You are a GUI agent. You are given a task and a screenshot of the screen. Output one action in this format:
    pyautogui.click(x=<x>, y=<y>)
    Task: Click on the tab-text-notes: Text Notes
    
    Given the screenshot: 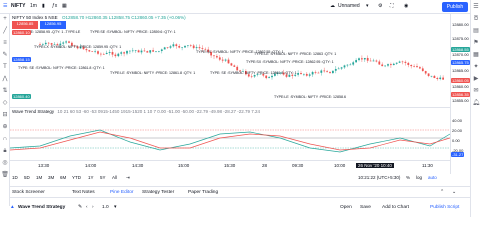 What is the action you would take?
    pyautogui.click(x=83, y=192)
    